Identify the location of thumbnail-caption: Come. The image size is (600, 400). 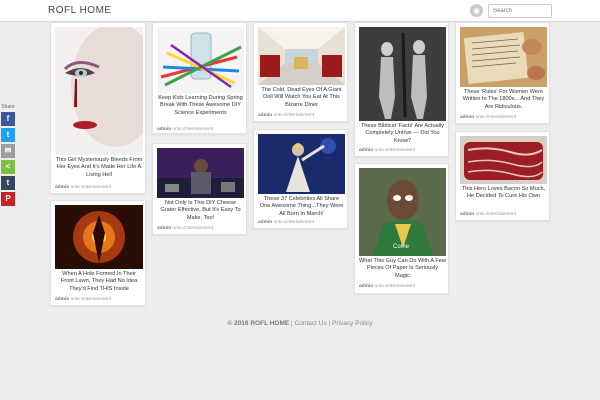
(401, 247).